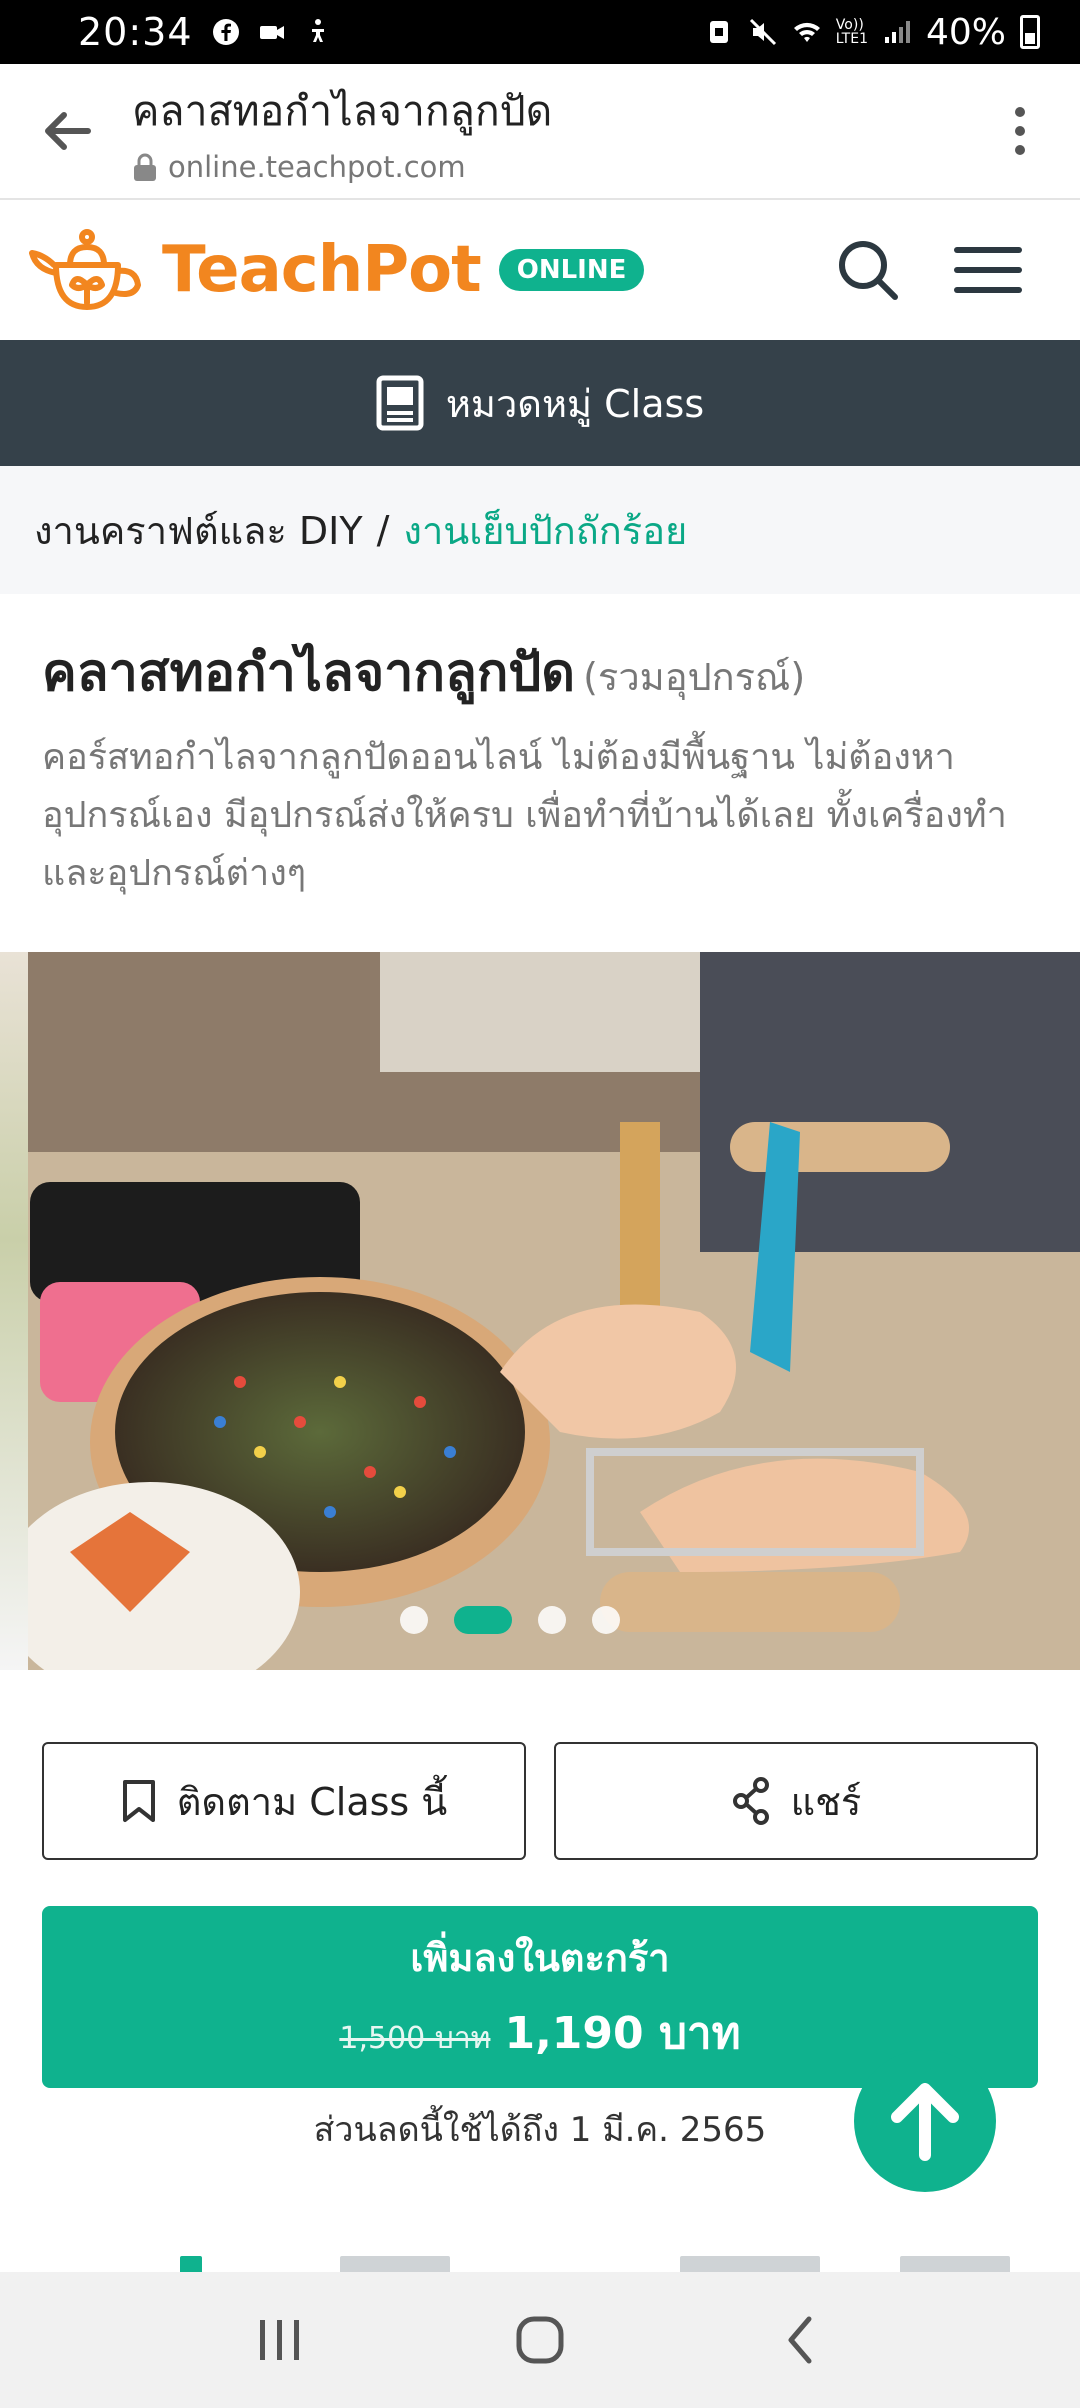  I want to click on browser-toolbar: คลาสทอกำไลจากลูกปัด online.teachpot.com, so click(540, 132).